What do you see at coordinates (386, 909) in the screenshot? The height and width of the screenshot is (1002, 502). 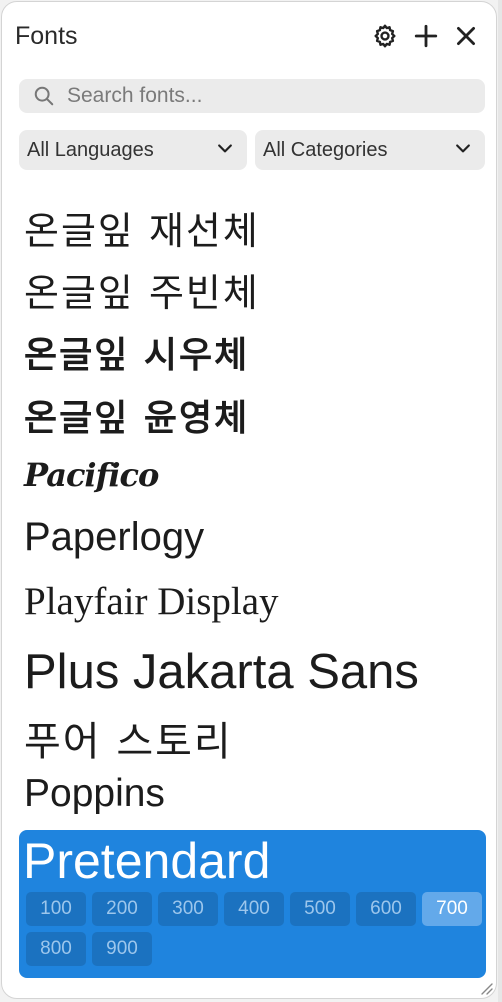 I see `weight-button-600: 600` at bounding box center [386, 909].